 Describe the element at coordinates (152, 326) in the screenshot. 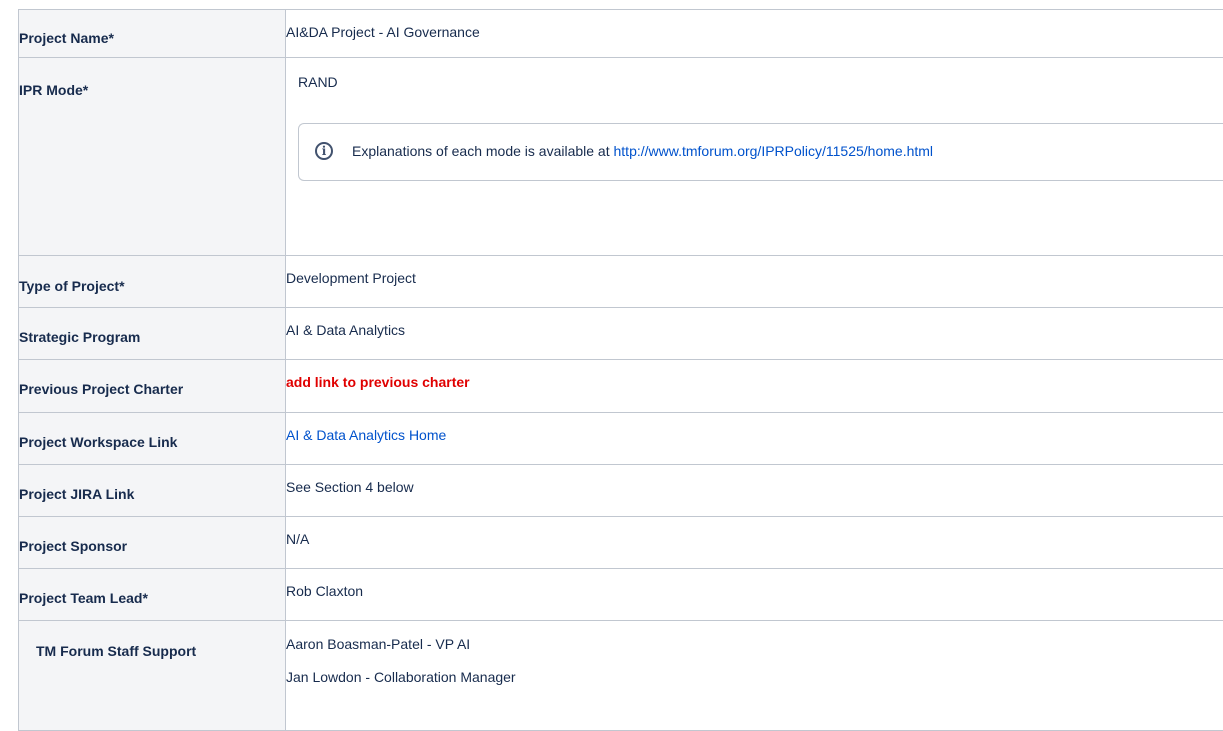

I see `strategic-program-label: Strategic Program` at that location.